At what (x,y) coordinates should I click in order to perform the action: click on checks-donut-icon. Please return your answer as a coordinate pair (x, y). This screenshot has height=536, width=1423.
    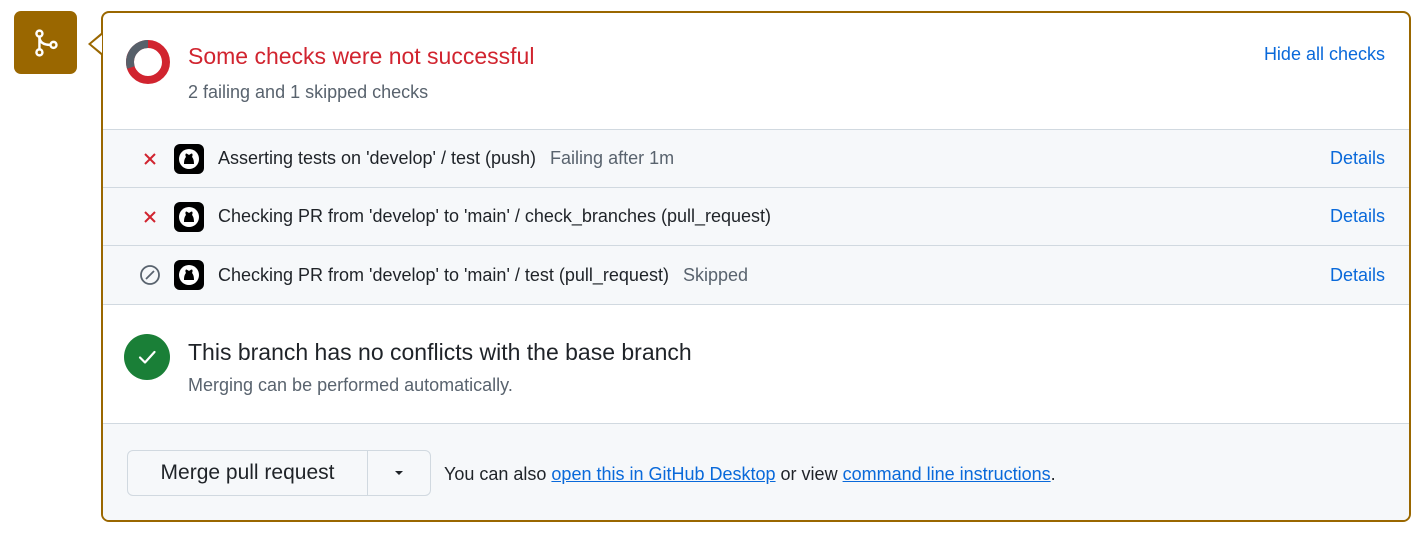
    Looking at the image, I should click on (148, 62).